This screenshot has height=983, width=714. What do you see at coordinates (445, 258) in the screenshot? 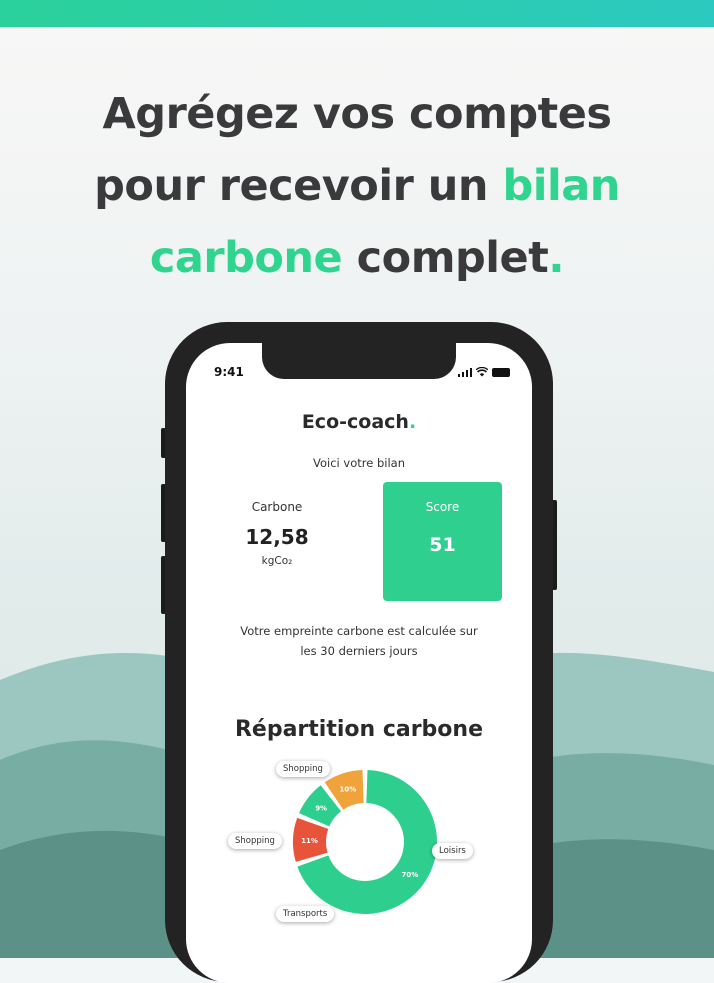
I see `headline-line-3-text: complet` at bounding box center [445, 258].